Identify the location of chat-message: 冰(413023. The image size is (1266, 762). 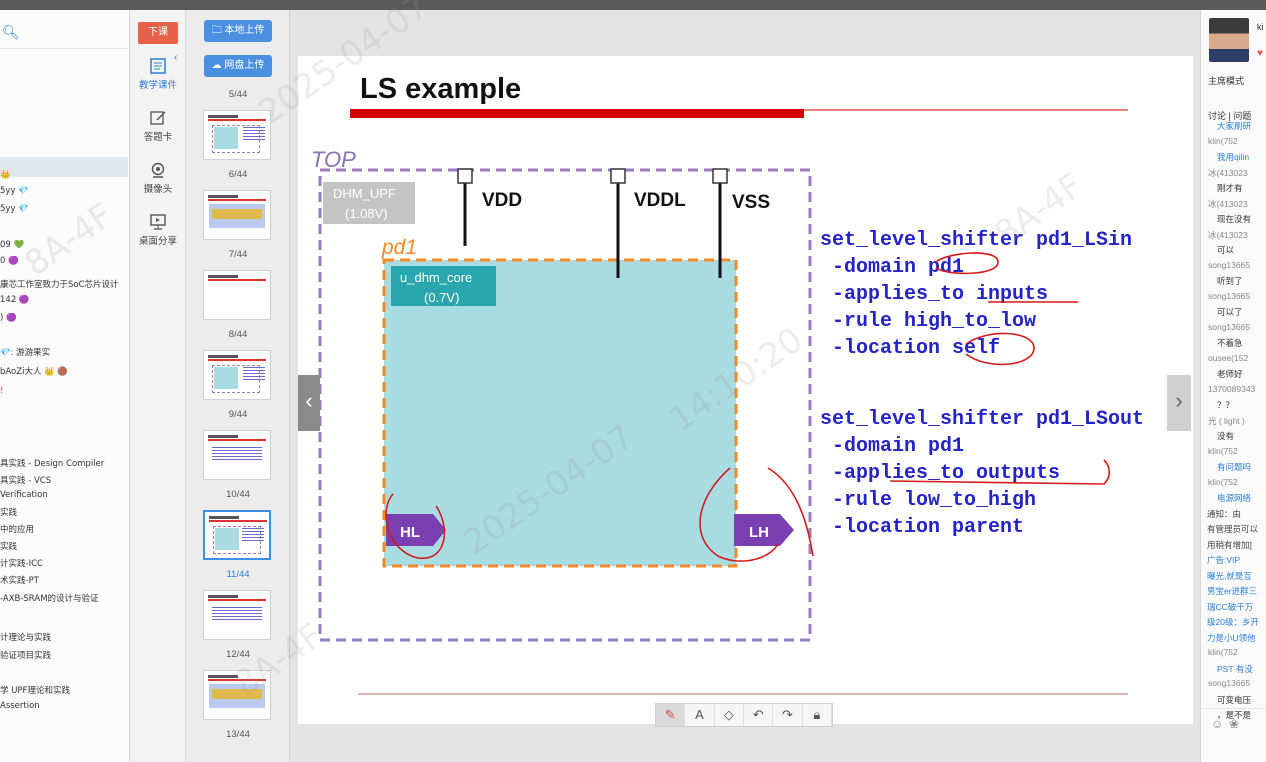
(1228, 234).